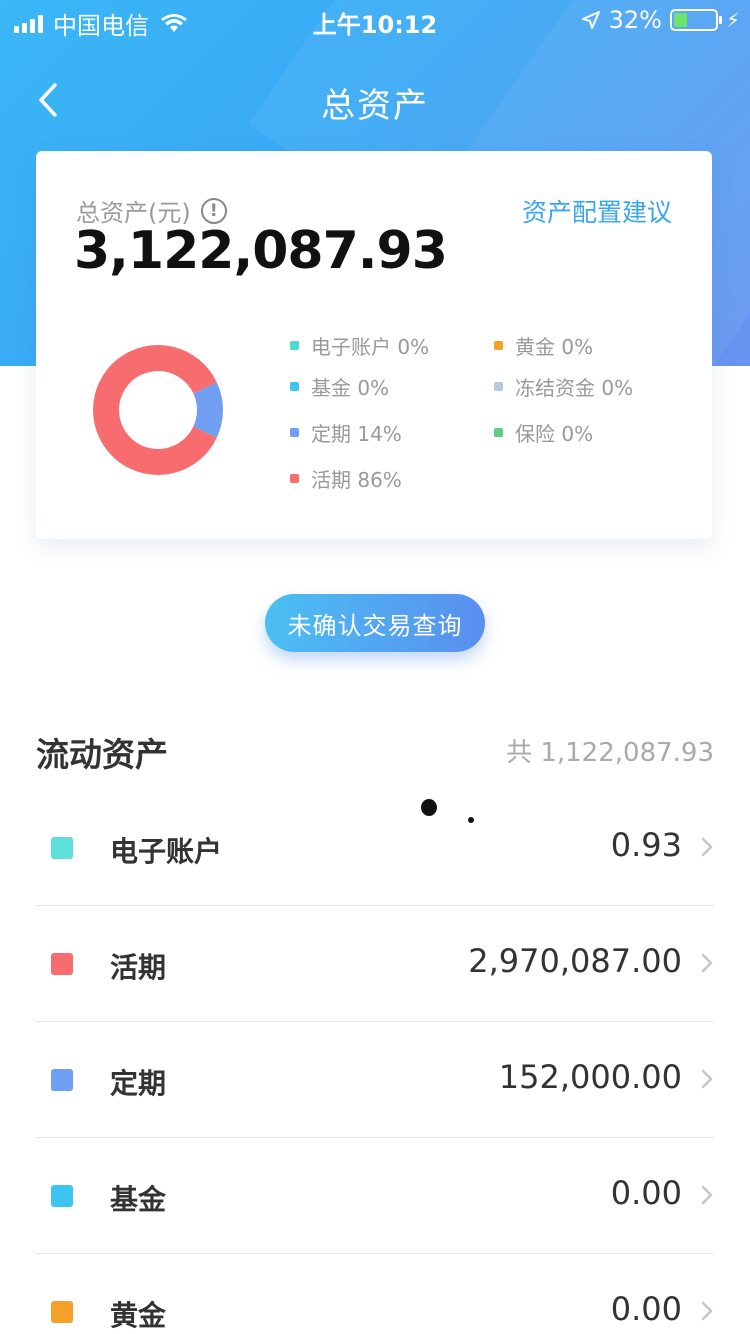 This screenshot has height=1334, width=750. Describe the element at coordinates (590, 20) in the screenshot. I see `location-arrow-icon` at that location.